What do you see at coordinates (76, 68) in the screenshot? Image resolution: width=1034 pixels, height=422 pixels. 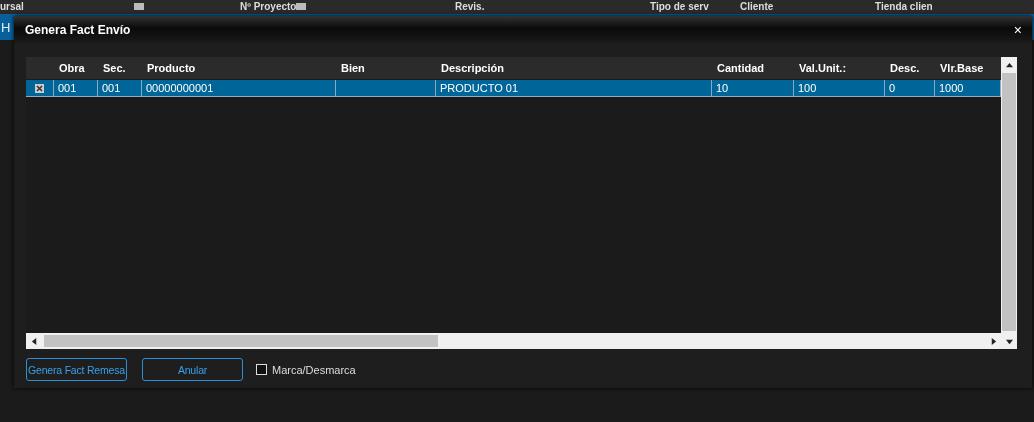 I see `column-header: Obra` at bounding box center [76, 68].